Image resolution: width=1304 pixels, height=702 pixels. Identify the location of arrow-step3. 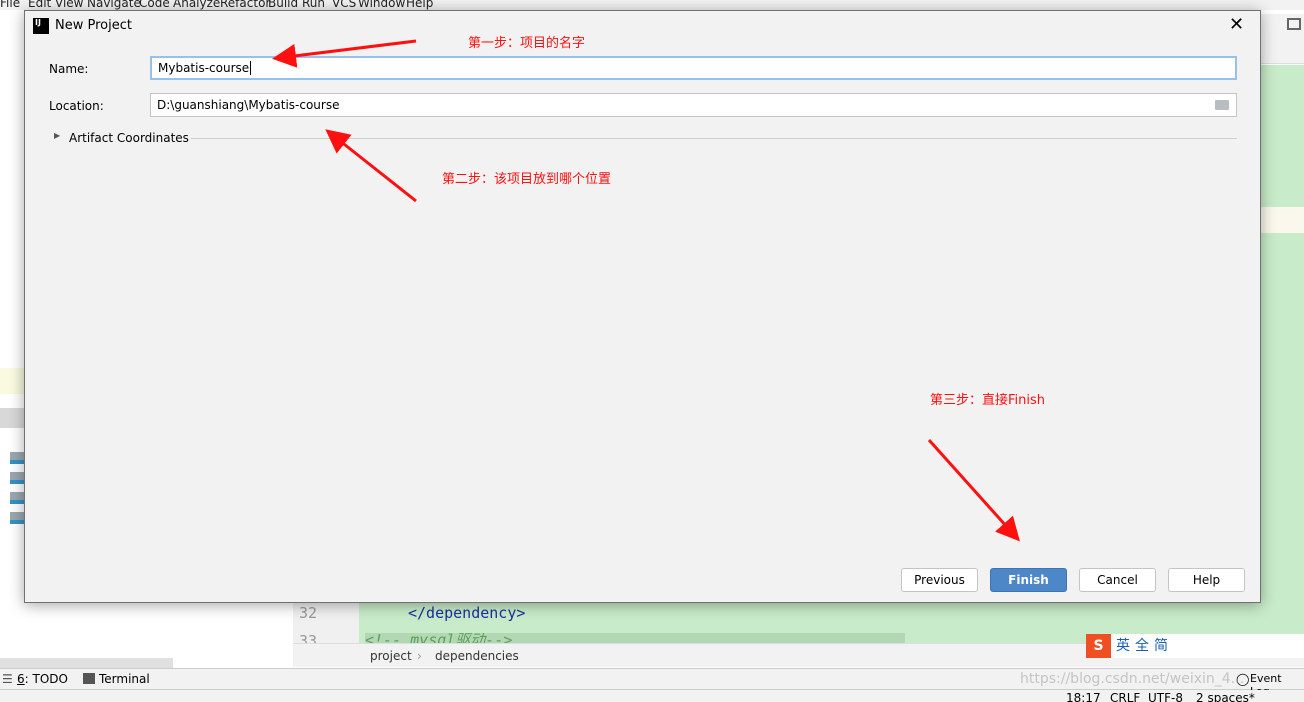
(974, 490).